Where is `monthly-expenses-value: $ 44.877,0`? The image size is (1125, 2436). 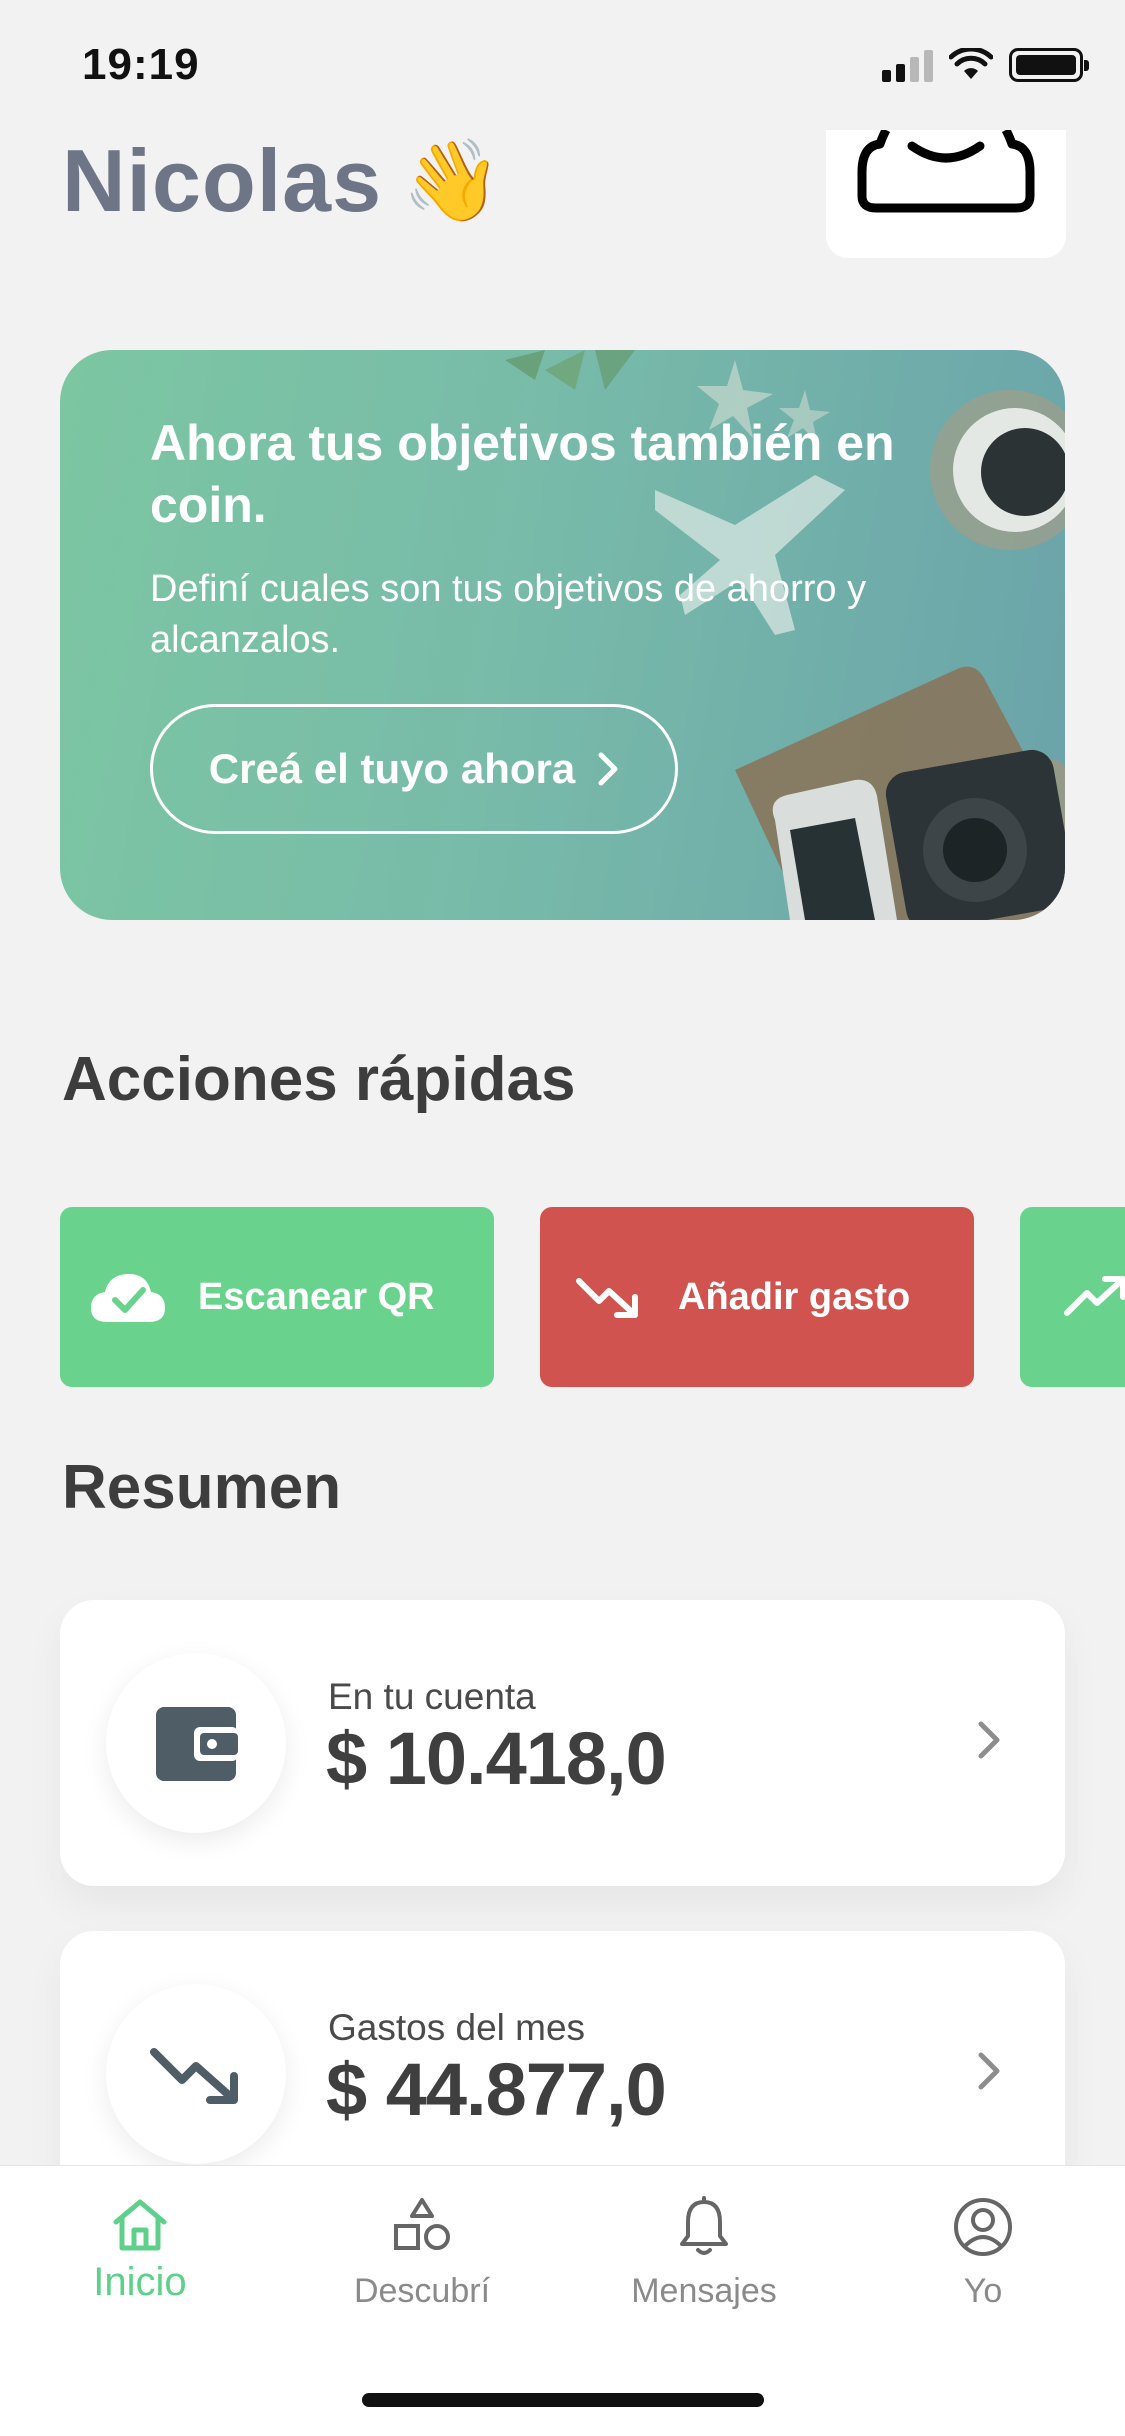 monthly-expenses-value: $ 44.877,0 is located at coordinates (496, 2089).